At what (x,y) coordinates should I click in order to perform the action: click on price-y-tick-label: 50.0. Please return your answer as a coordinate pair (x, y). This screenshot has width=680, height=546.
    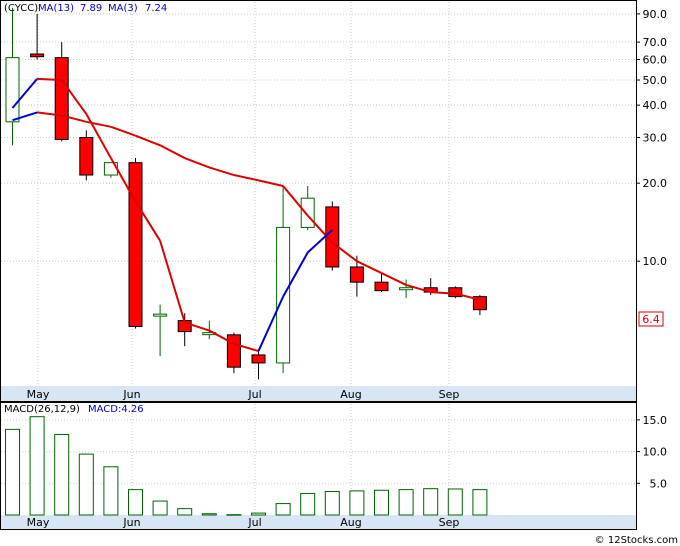
    Looking at the image, I should click on (655, 80).